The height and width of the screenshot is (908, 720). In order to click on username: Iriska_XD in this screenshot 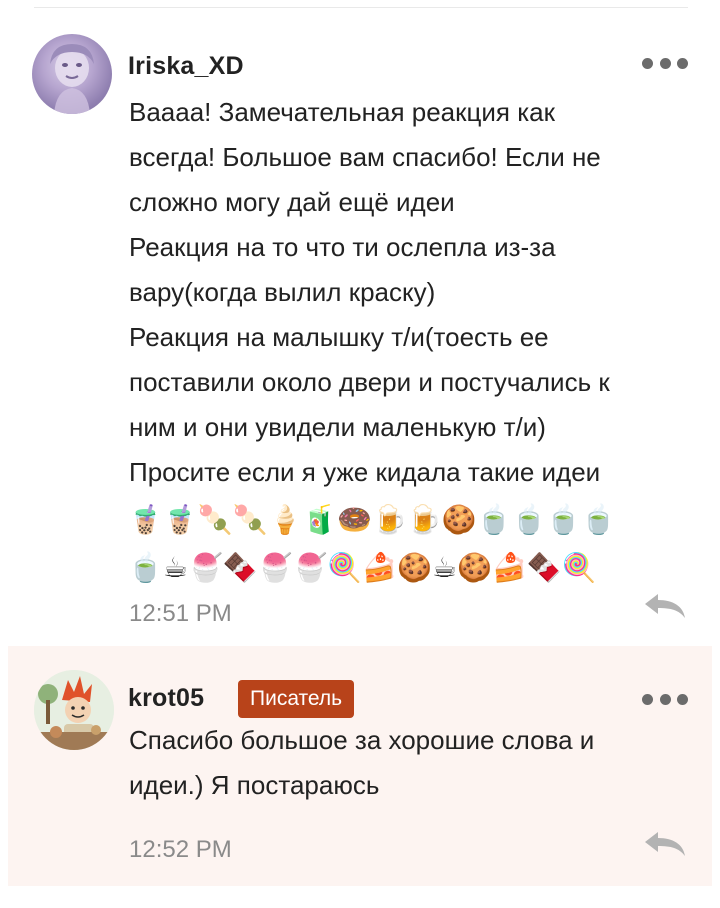, I will do `click(186, 66)`.